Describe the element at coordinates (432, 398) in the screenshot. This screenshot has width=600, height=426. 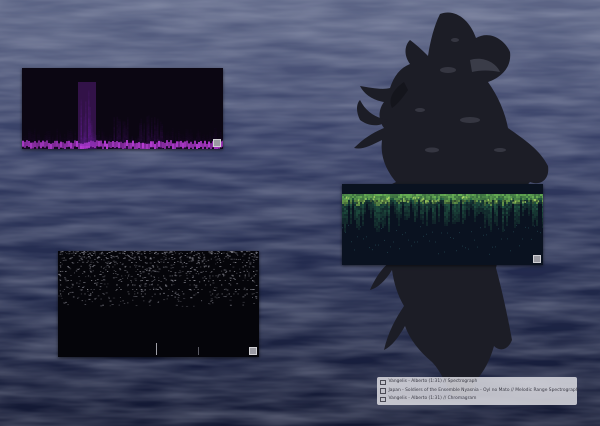
I see `legend-item-label: Vangelis - Alberto (1:31) // Chromagram` at that location.